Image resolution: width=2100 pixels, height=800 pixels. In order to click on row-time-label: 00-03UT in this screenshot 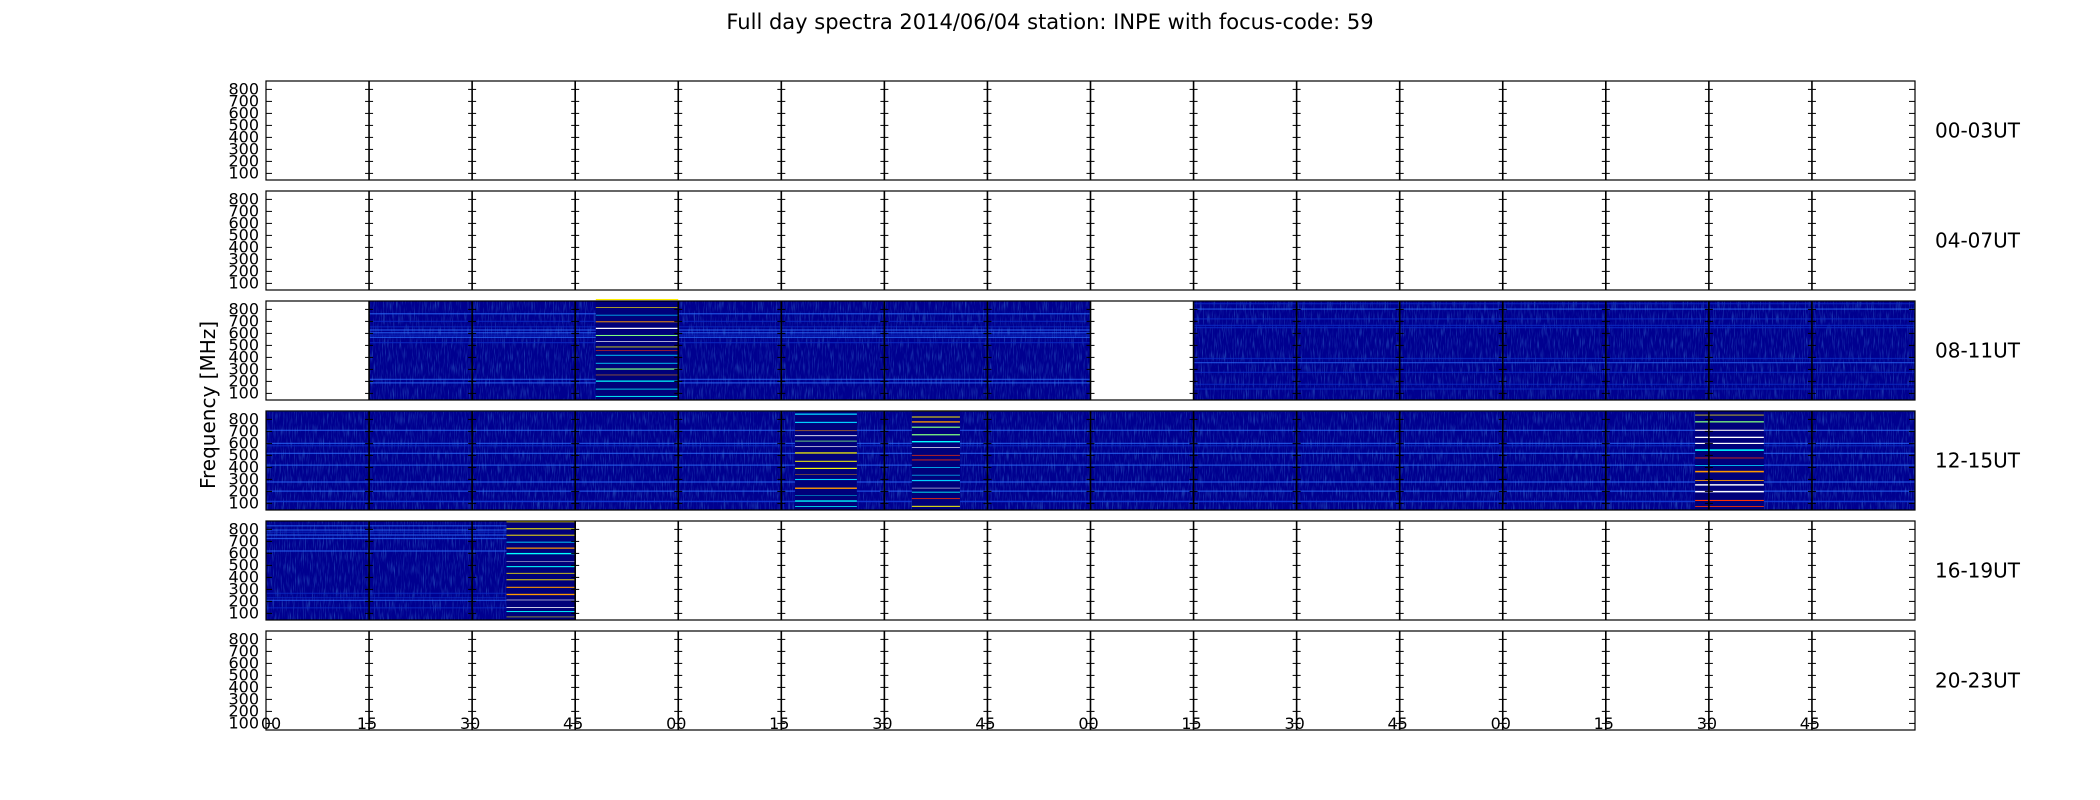, I will do `click(1978, 131)`.